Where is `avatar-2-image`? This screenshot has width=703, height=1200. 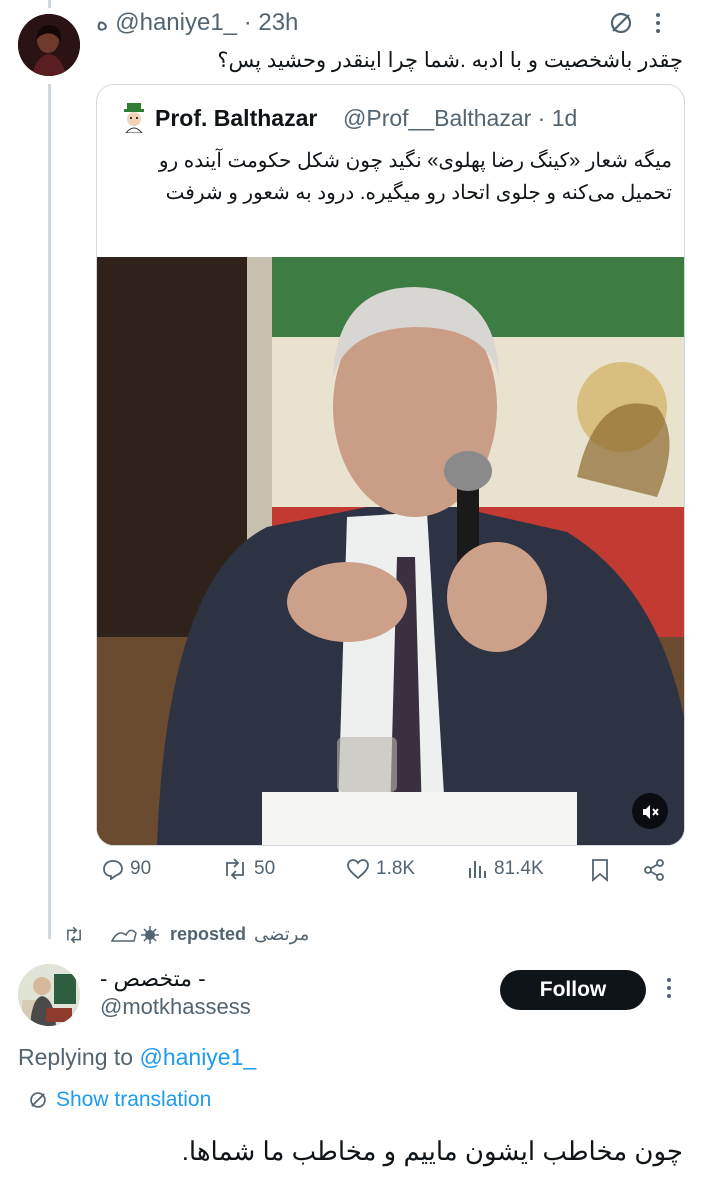 avatar-2-image is located at coordinates (49, 995).